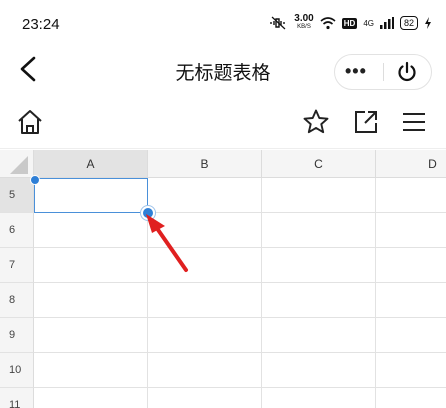  Describe the element at coordinates (411, 398) in the screenshot. I see `cell-d11` at that location.